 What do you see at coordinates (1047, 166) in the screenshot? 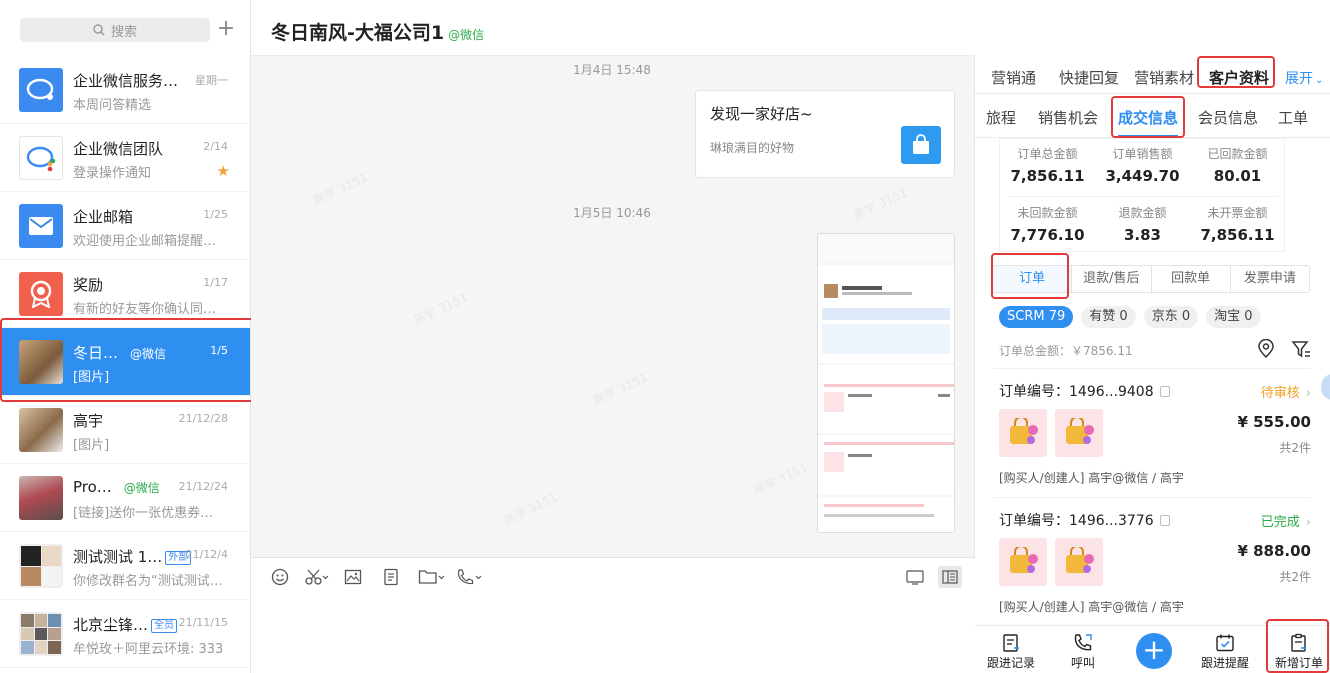
I see `stat-total-order: 订单总金额 7,856.11` at bounding box center [1047, 166].